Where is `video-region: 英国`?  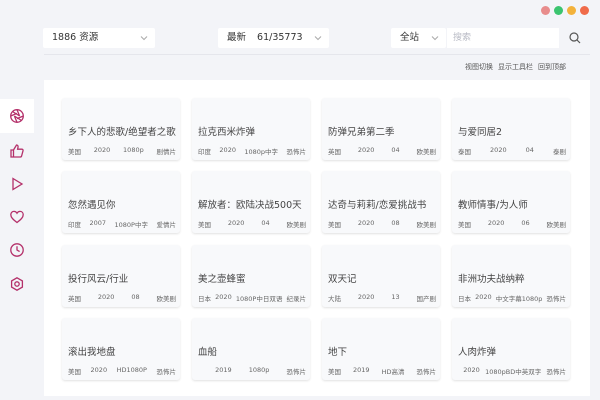 video-region: 英国 is located at coordinates (74, 299).